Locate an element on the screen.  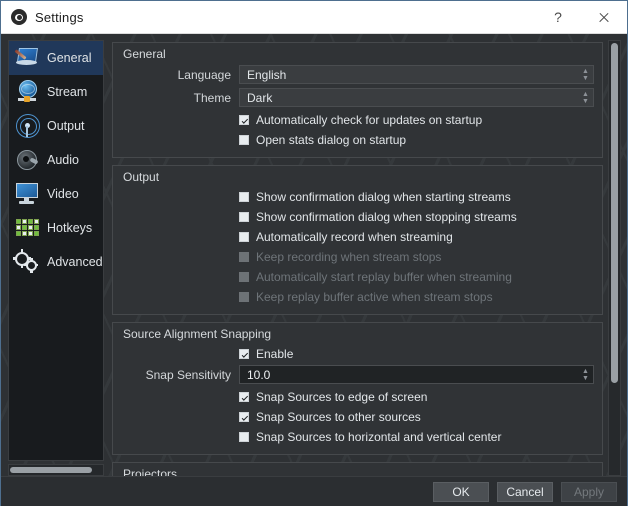
sidebar-item-label: General is located at coordinates (69, 58).